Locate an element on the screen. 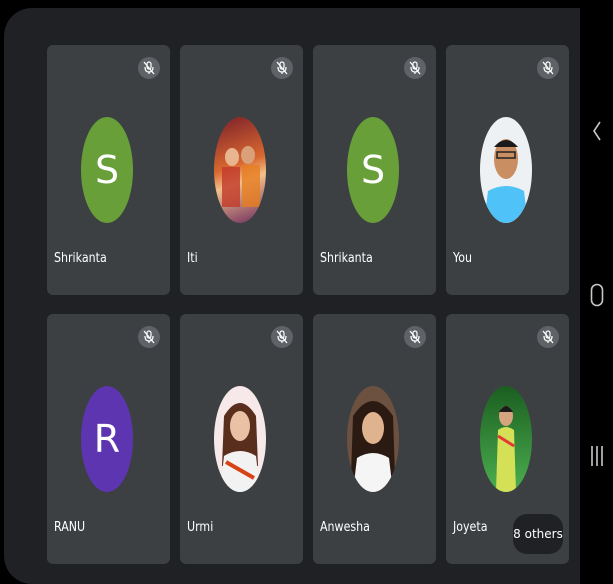 This screenshot has height=584, width=613. avatar: R is located at coordinates (107, 439).